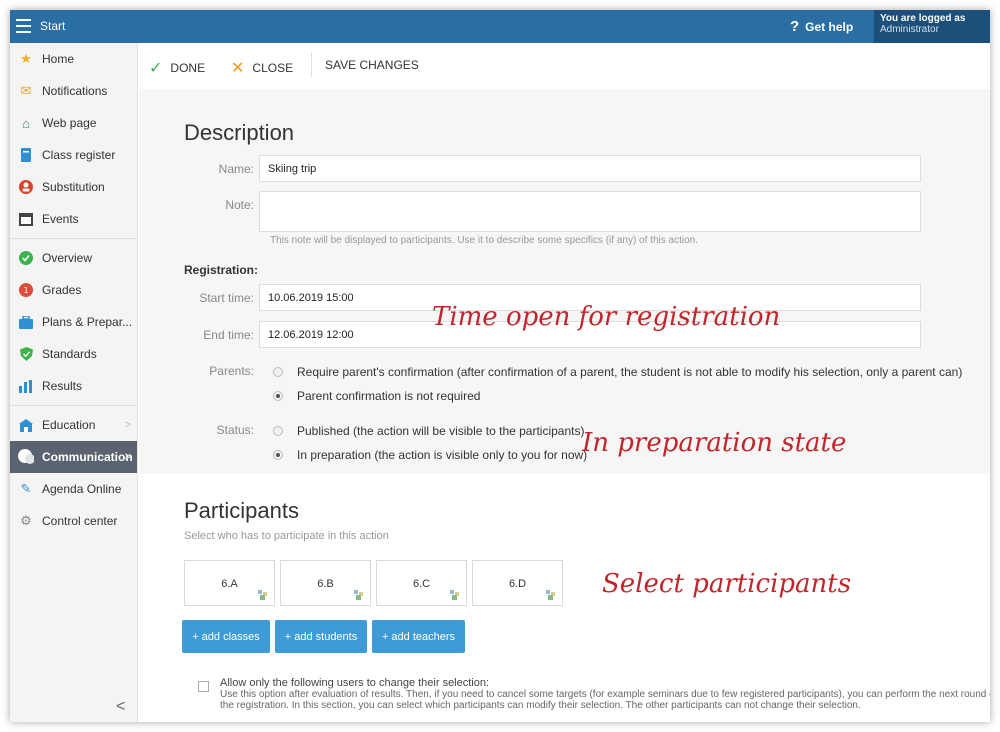 The height and width of the screenshot is (732, 1000). I want to click on participant-card: 6.D, so click(517, 583).